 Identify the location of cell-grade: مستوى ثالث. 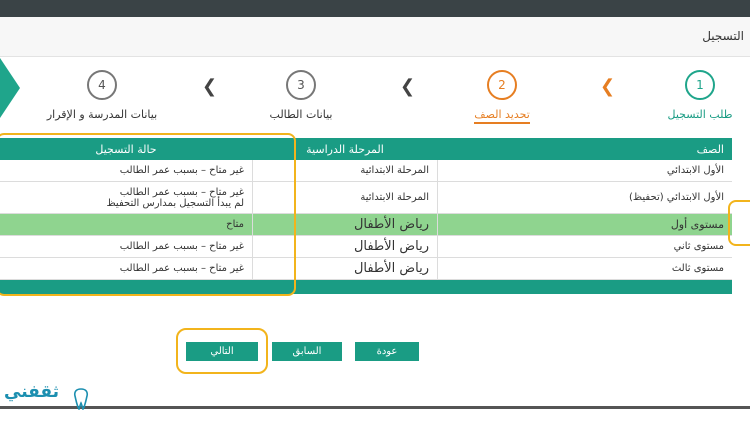
(697, 268).